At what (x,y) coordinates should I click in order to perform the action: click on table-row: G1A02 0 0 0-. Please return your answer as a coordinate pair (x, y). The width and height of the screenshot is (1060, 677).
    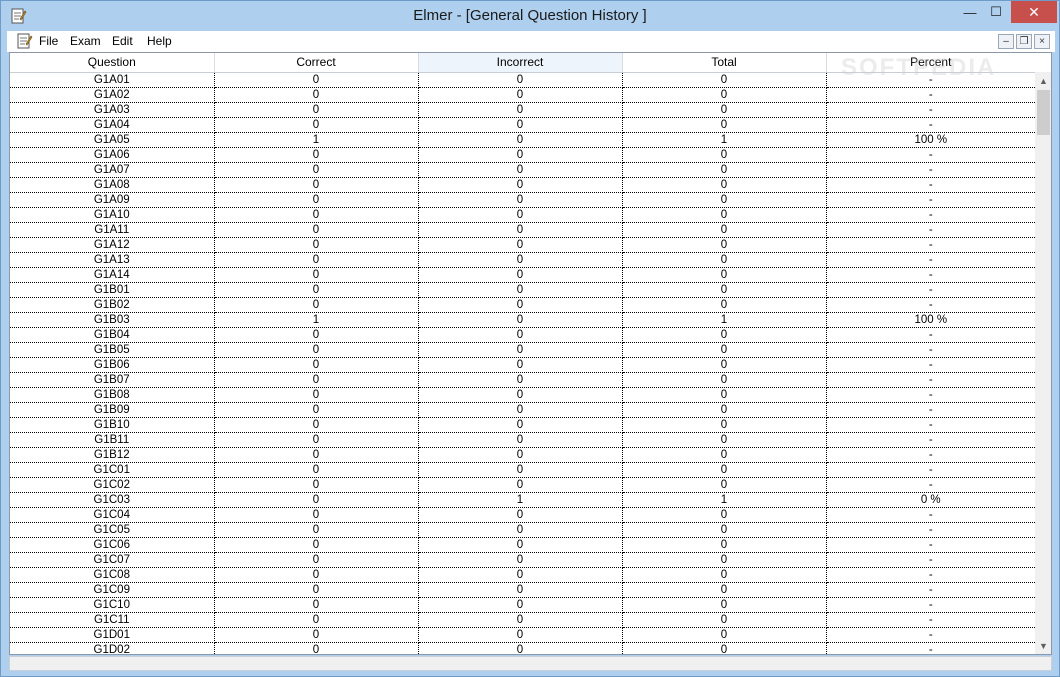
    Looking at the image, I should click on (522, 95).